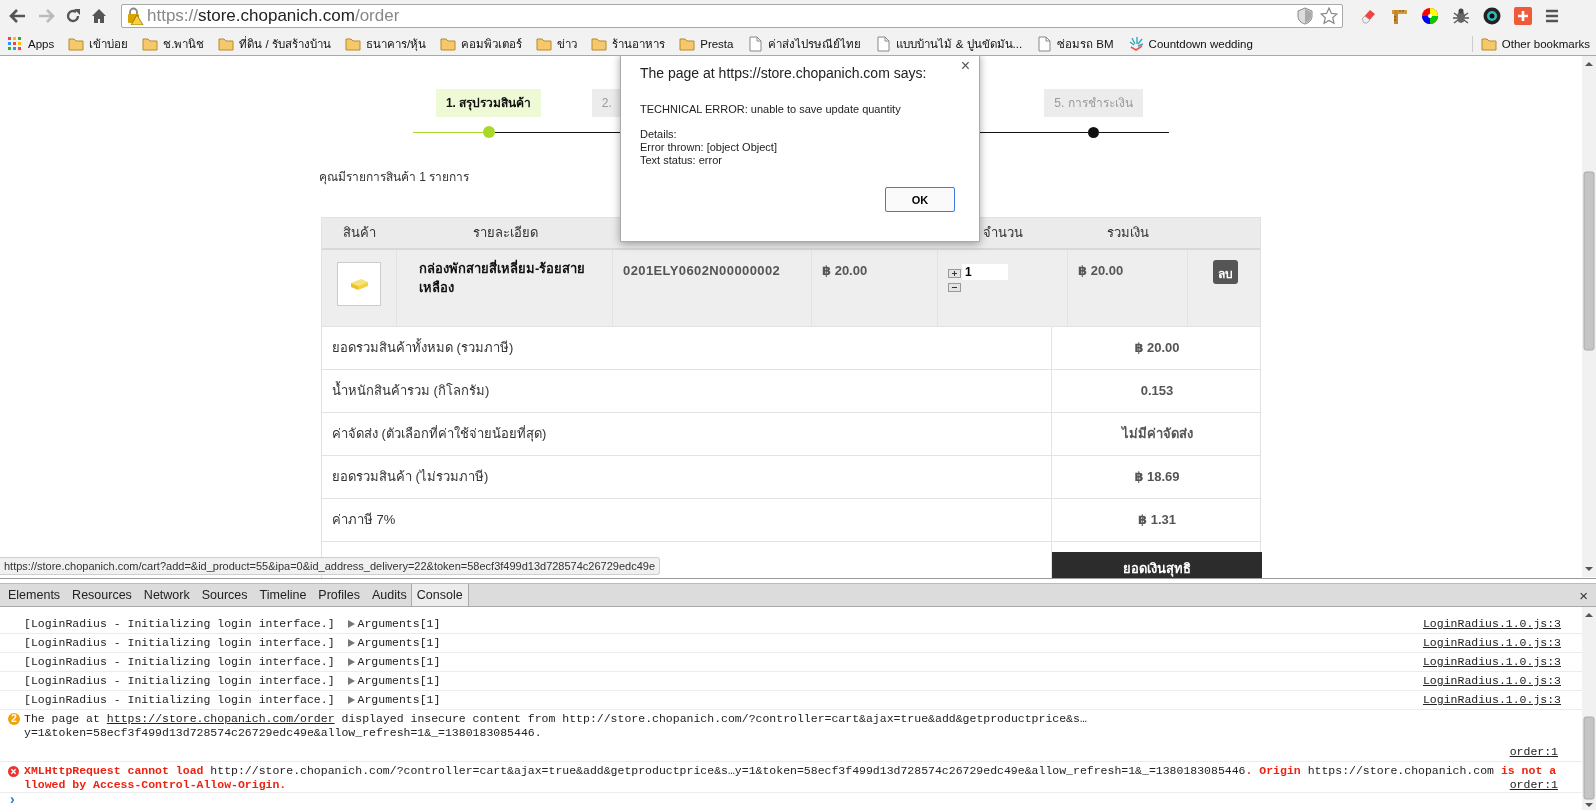 This screenshot has width=1596, height=810. What do you see at coordinates (1430, 16) in the screenshot?
I see `color-wheel-icon` at bounding box center [1430, 16].